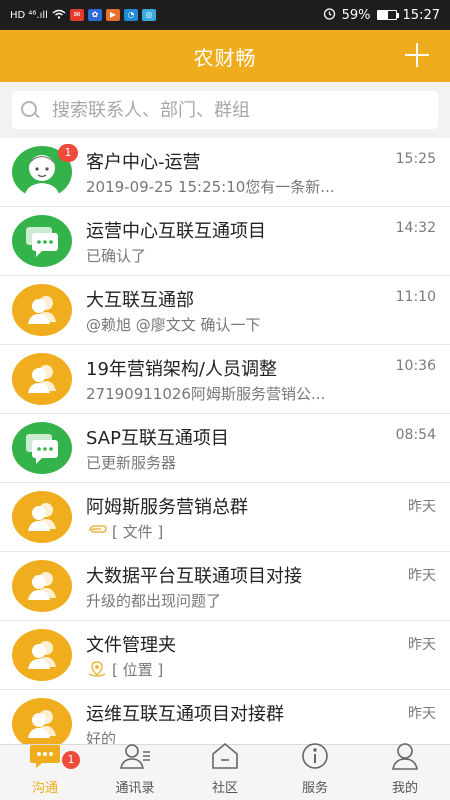 This screenshot has height=800, width=450. I want to click on conversation-preview: 已确认了, so click(236, 255).